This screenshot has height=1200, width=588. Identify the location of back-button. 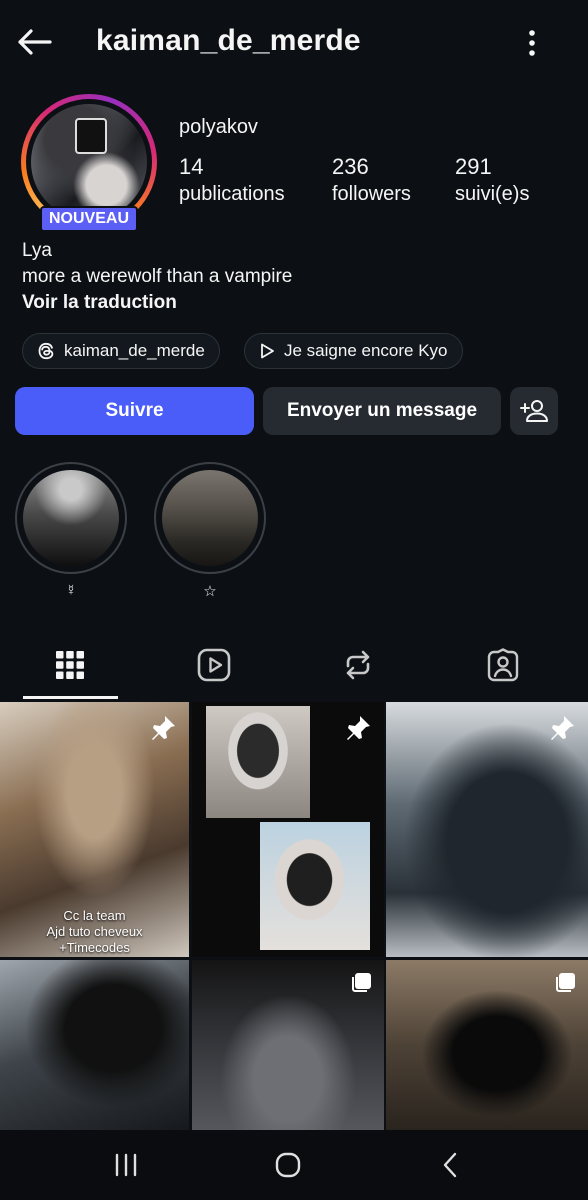
(34, 42).